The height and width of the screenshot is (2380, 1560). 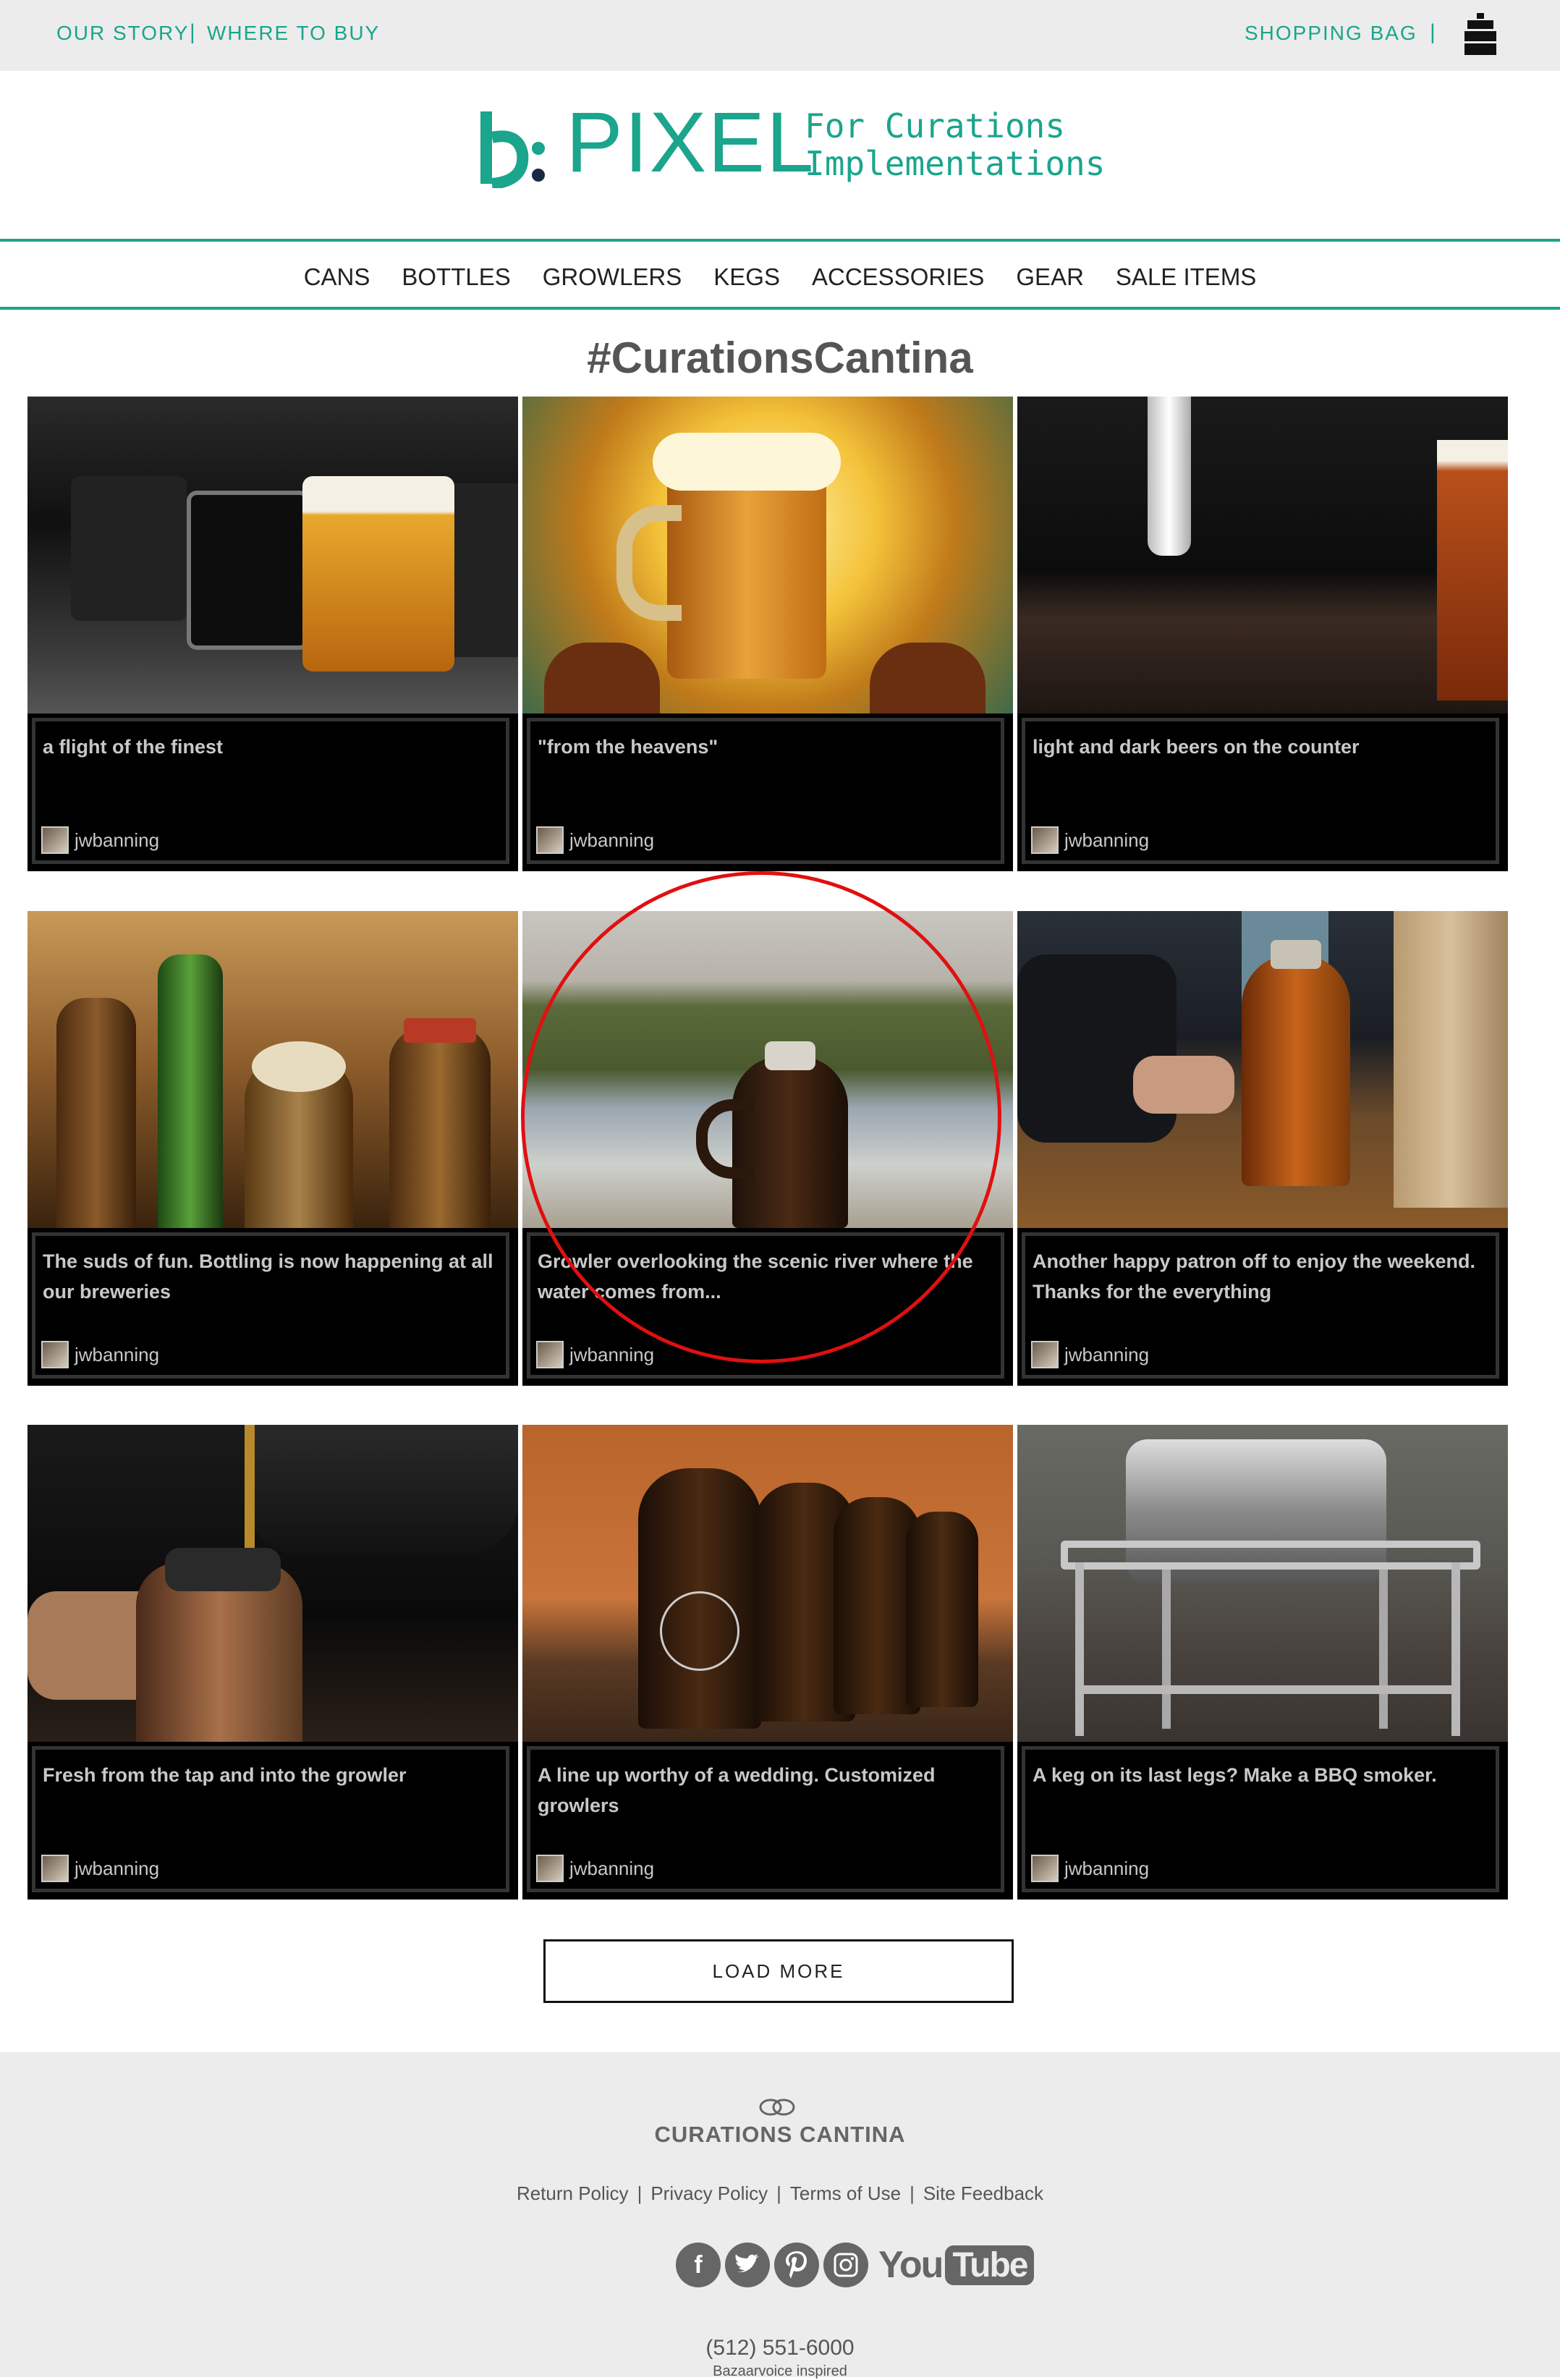 What do you see at coordinates (456, 277) in the screenshot?
I see `nav-bottles: BOTTLES` at bounding box center [456, 277].